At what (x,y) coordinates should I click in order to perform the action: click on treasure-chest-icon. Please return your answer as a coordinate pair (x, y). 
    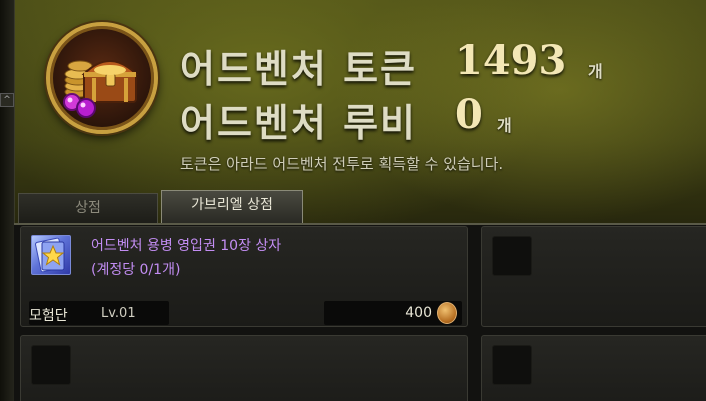
    Looking at the image, I should click on (102, 78).